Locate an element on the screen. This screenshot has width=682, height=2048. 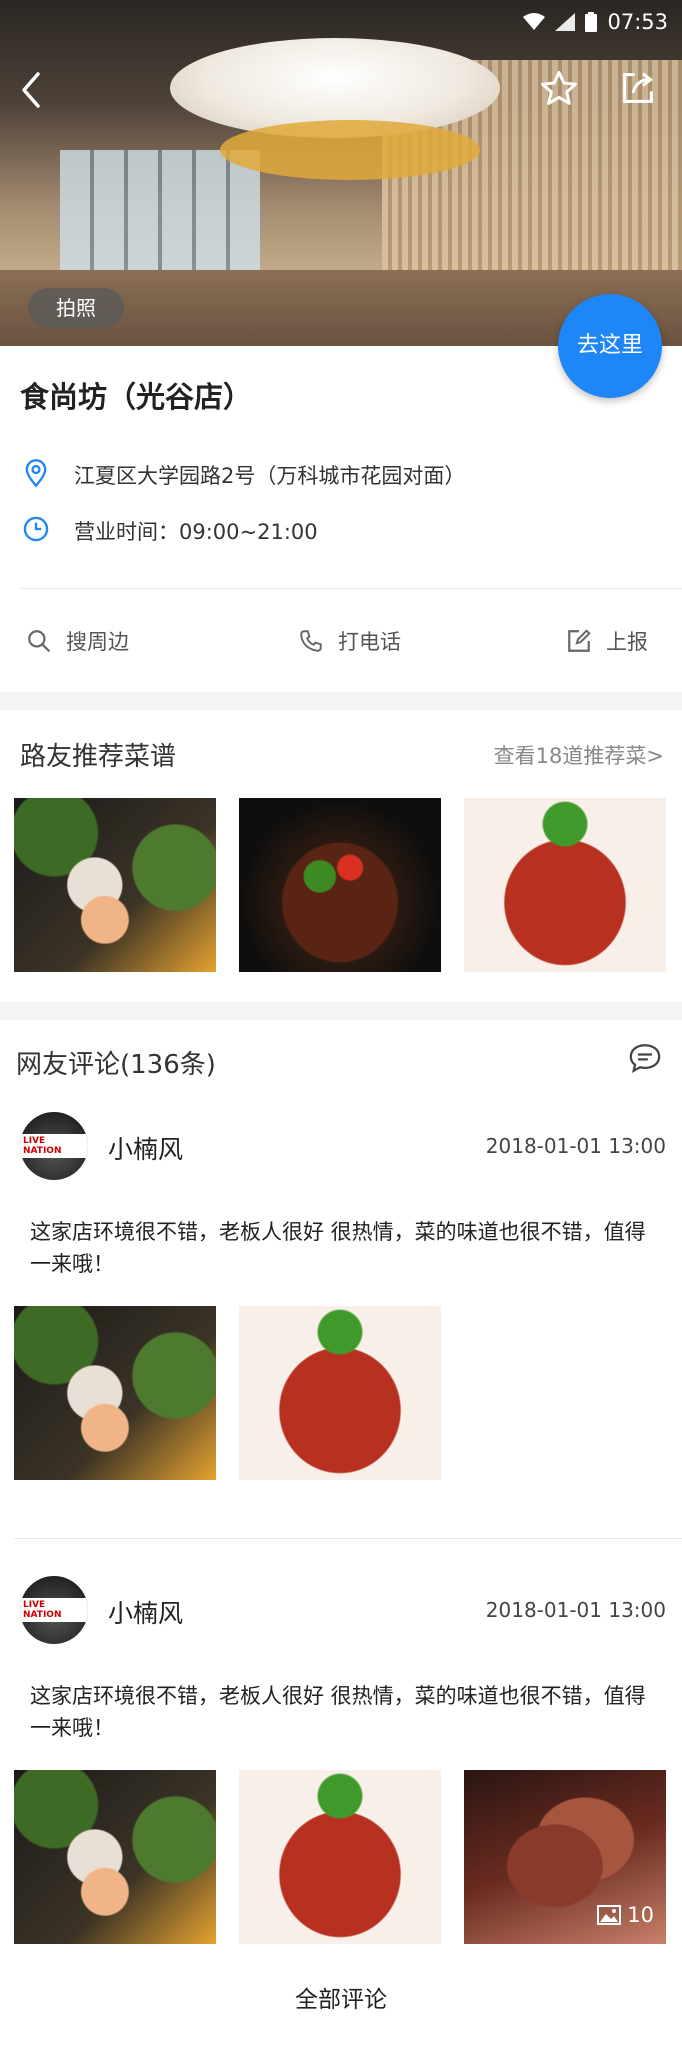
star-icon is located at coordinates (559, 87).